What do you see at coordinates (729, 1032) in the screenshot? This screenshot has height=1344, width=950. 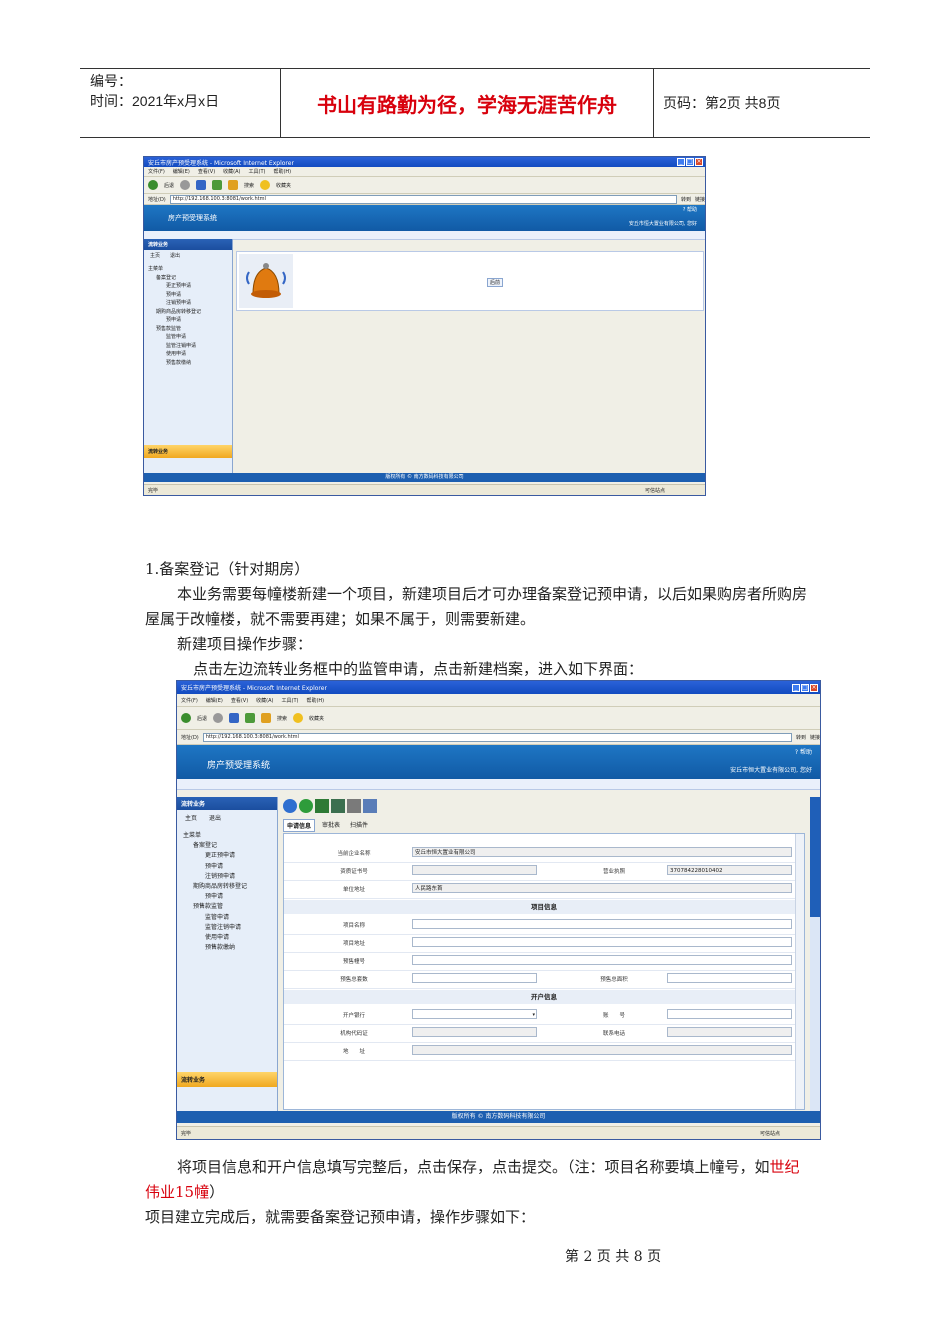 I see `phone-input` at bounding box center [729, 1032].